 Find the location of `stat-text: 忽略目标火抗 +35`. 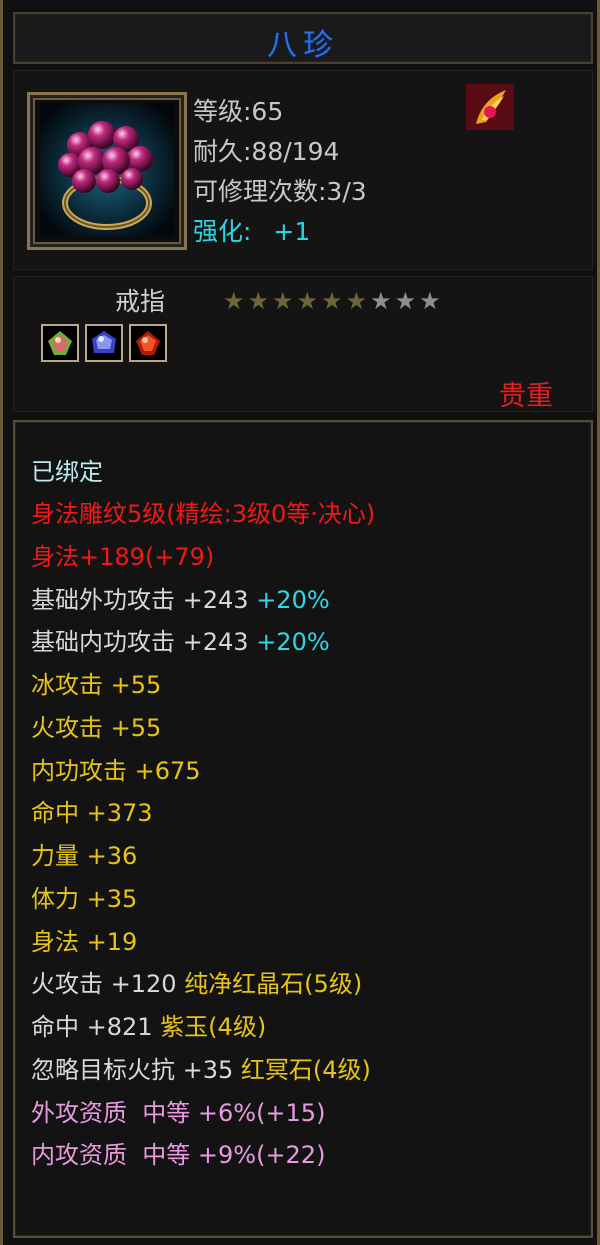

stat-text: 忽略目标火抗 +35 is located at coordinates (132, 1070).